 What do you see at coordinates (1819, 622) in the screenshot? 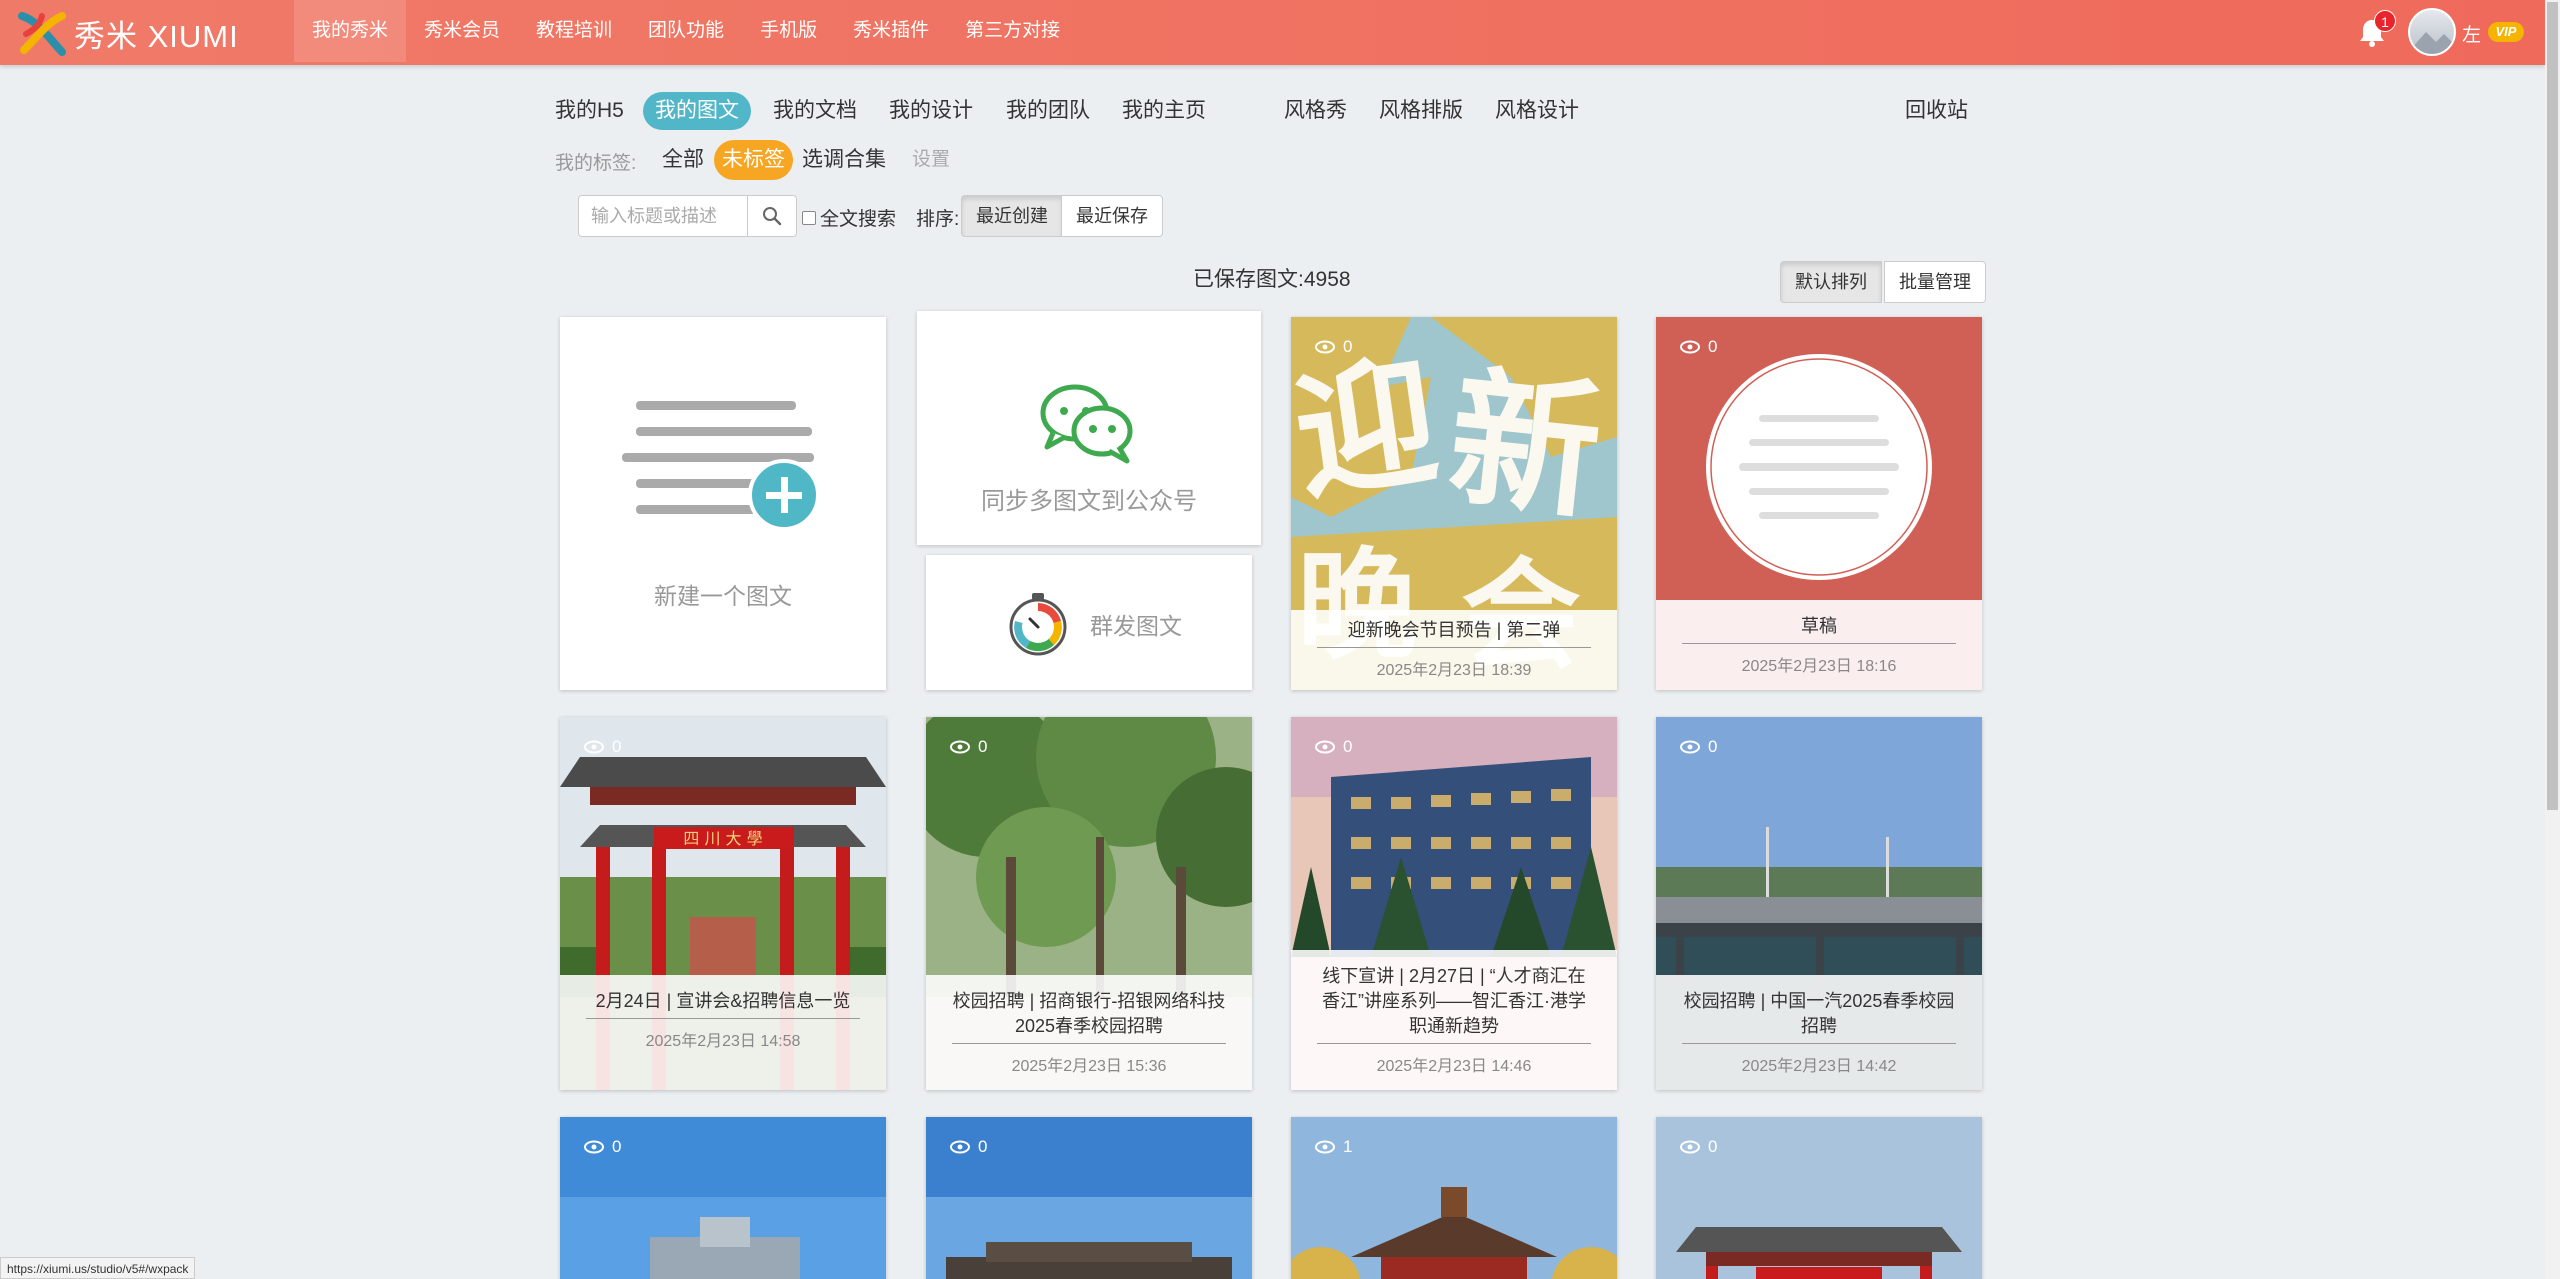
I see `article-title: 草稿` at bounding box center [1819, 622].